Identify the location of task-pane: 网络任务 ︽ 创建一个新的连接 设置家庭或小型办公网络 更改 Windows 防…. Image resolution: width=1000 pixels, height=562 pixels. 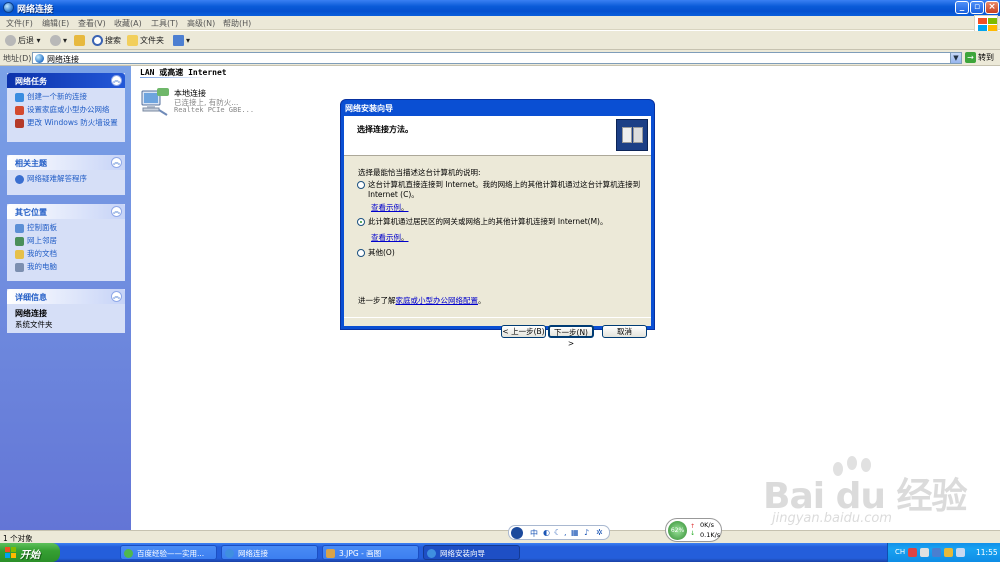
(65, 298).